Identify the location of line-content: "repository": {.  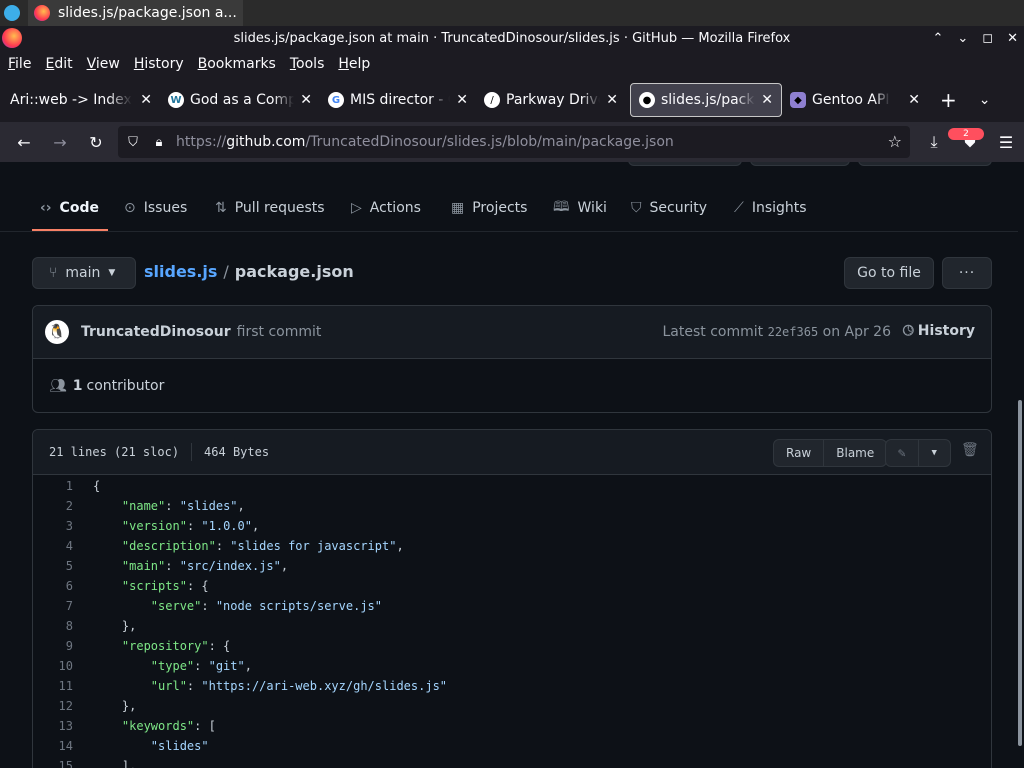
(151, 646).